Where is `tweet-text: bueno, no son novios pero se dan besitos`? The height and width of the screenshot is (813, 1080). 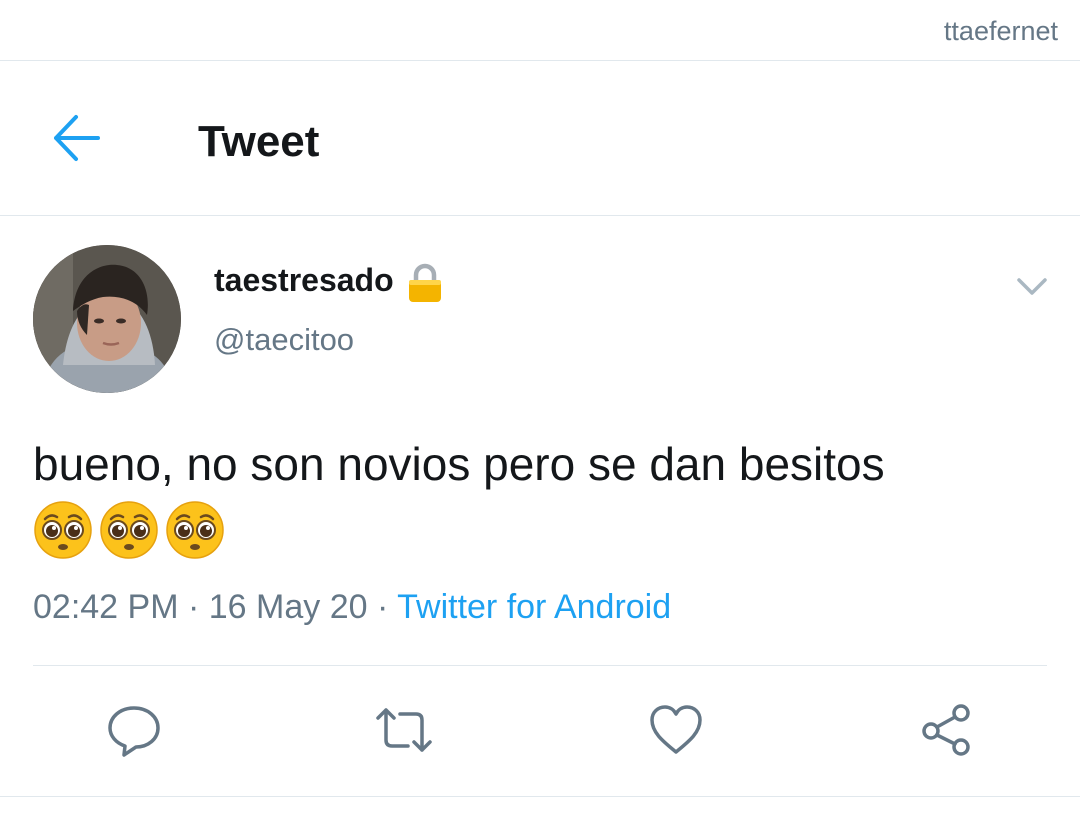 tweet-text: bueno, no son novios pero se dan besitos is located at coordinates (459, 464).